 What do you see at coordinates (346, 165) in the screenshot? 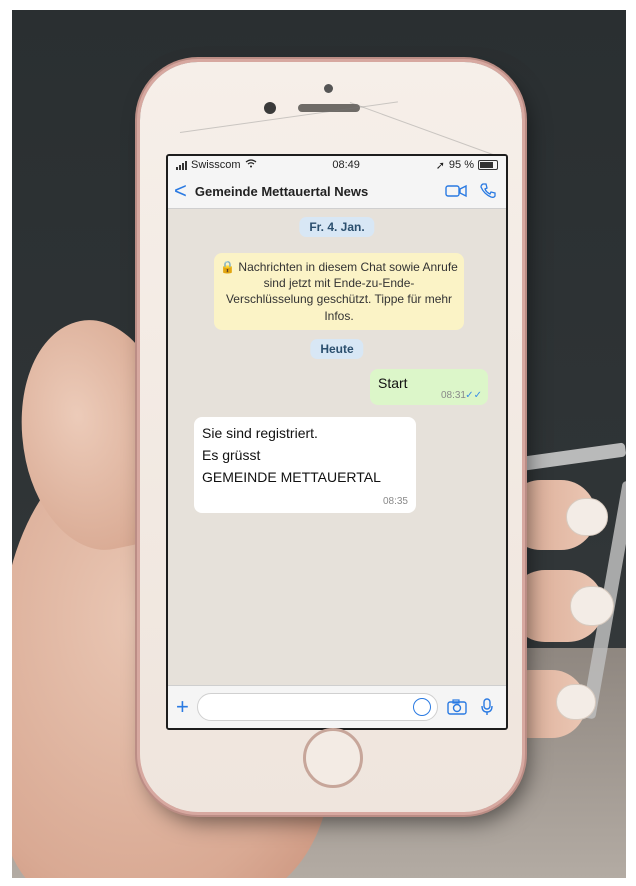
I see `status-time: 08:49` at bounding box center [346, 165].